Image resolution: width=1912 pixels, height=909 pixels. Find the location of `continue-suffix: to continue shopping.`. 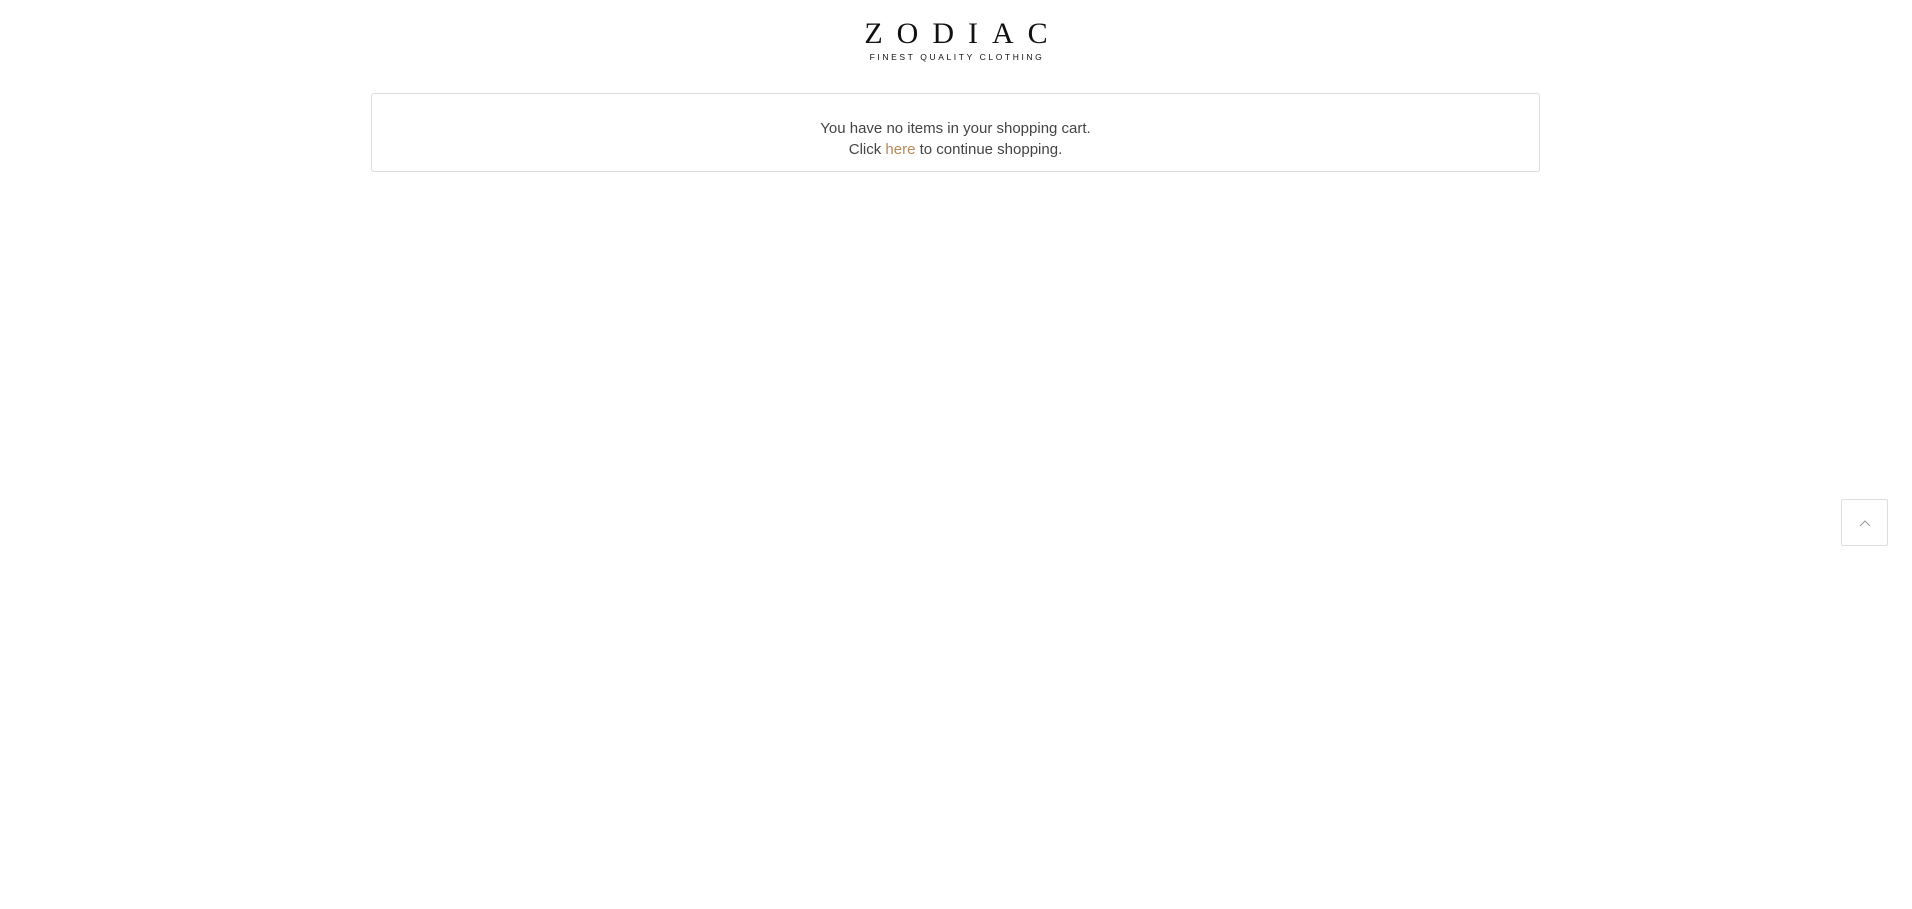

continue-suffix: to continue shopping. is located at coordinates (989, 149).